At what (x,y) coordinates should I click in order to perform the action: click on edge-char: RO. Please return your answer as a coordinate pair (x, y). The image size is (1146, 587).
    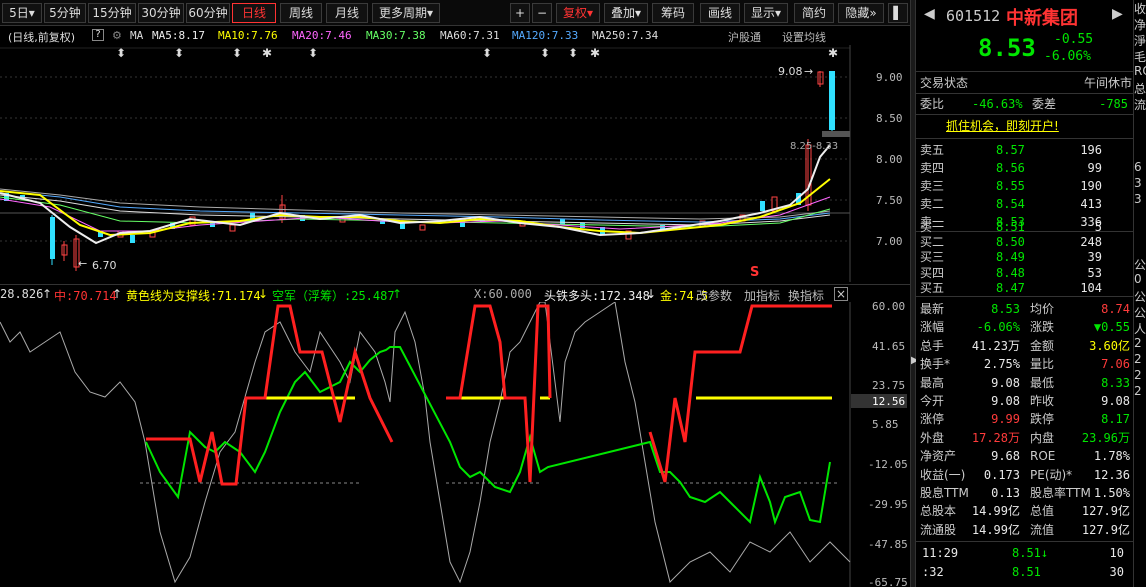
    Looking at the image, I should click on (1140, 71).